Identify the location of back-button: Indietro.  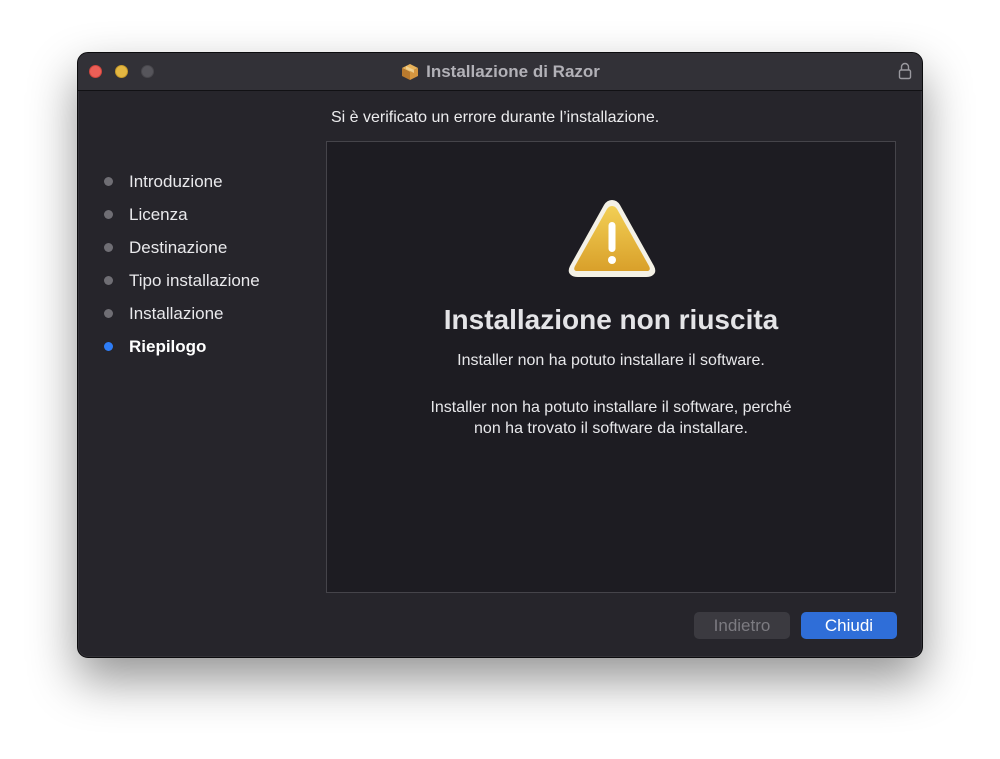
(742, 625).